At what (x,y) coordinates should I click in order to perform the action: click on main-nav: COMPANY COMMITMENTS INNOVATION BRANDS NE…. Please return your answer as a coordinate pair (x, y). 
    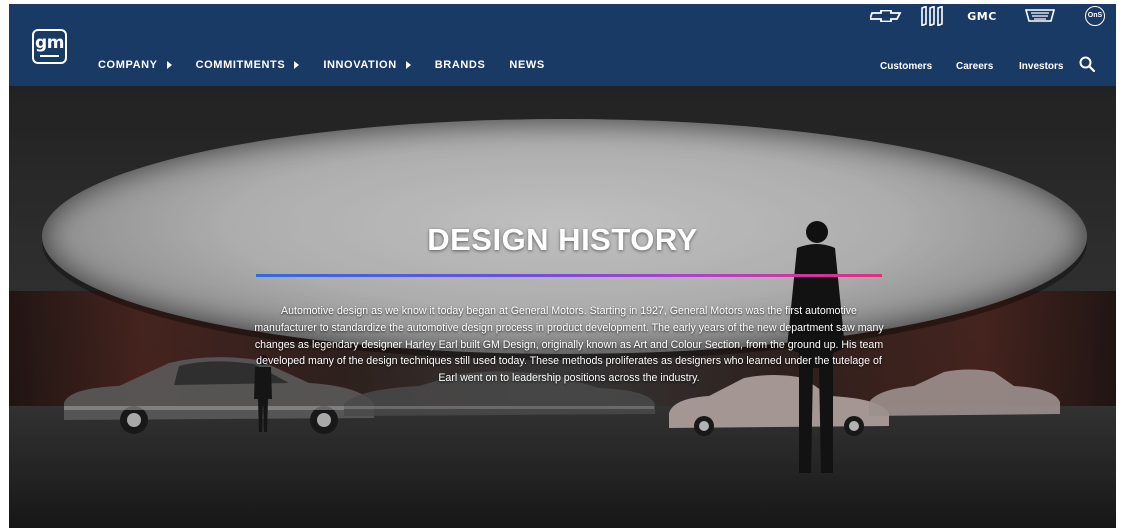
    Looking at the image, I should click on (333, 65).